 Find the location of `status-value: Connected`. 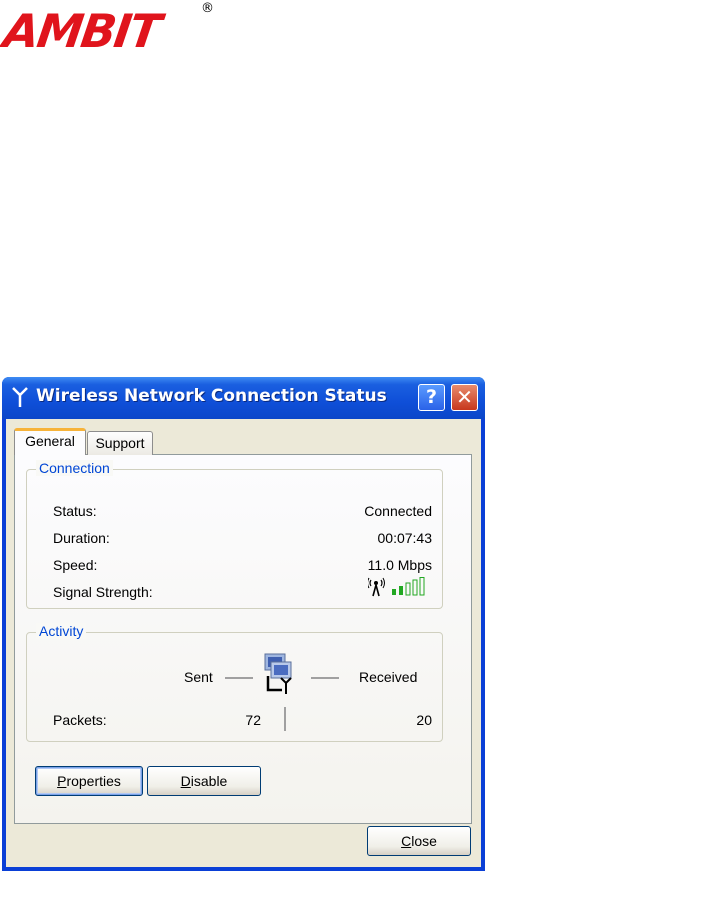

status-value: Connected is located at coordinates (398, 511).